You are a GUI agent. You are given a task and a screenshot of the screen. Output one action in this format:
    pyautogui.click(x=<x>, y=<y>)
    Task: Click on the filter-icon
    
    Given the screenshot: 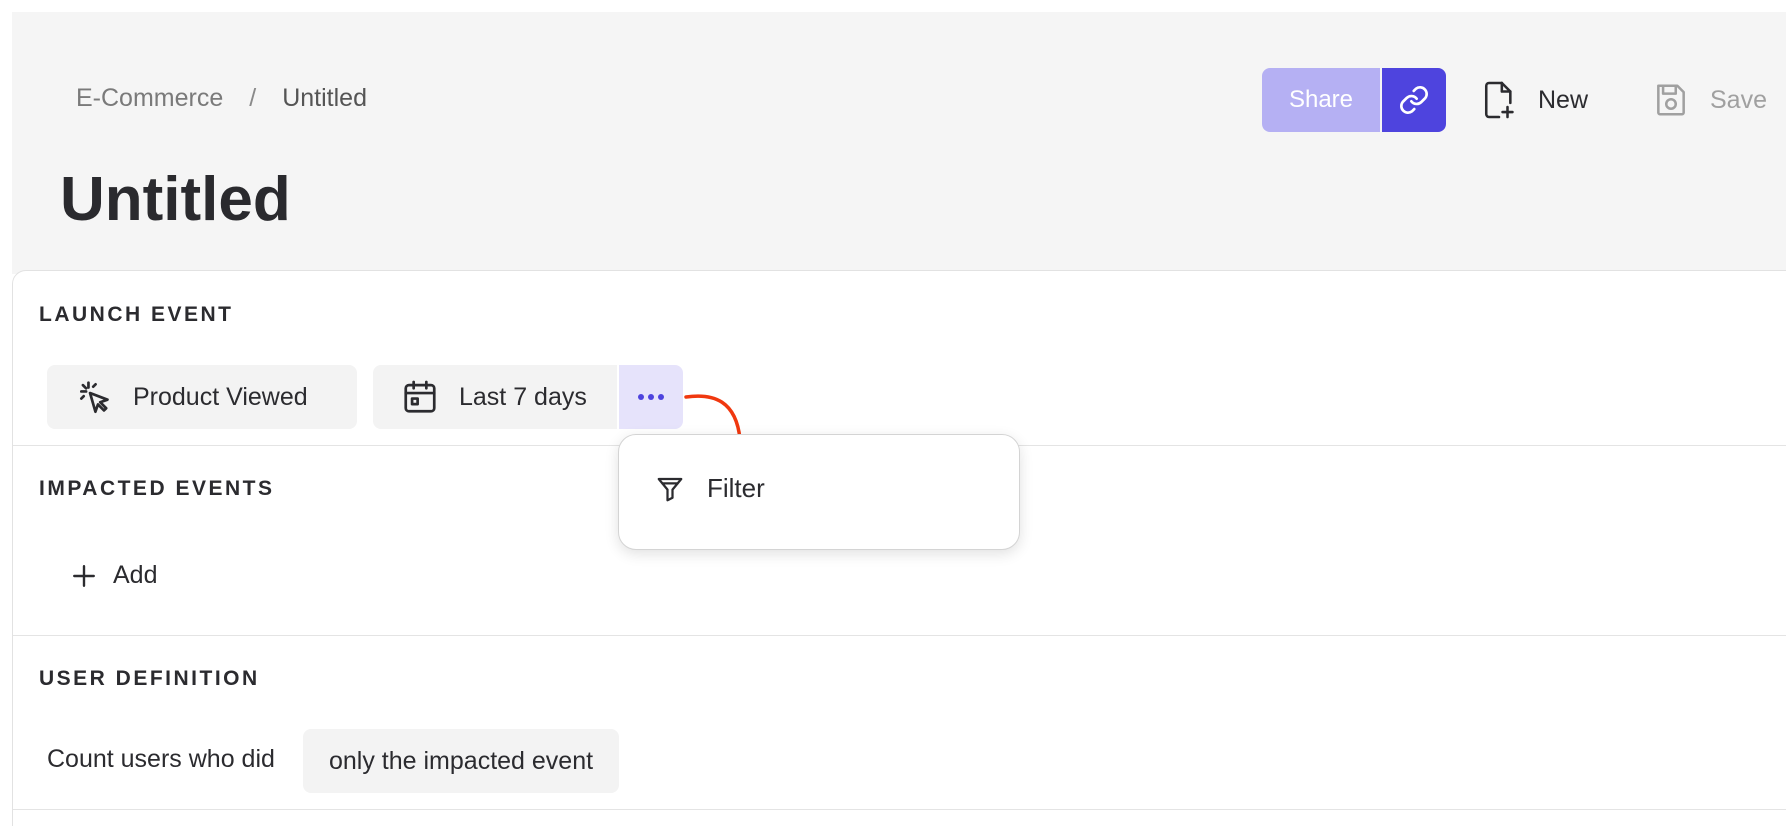 What is the action you would take?
    pyautogui.click(x=670, y=489)
    